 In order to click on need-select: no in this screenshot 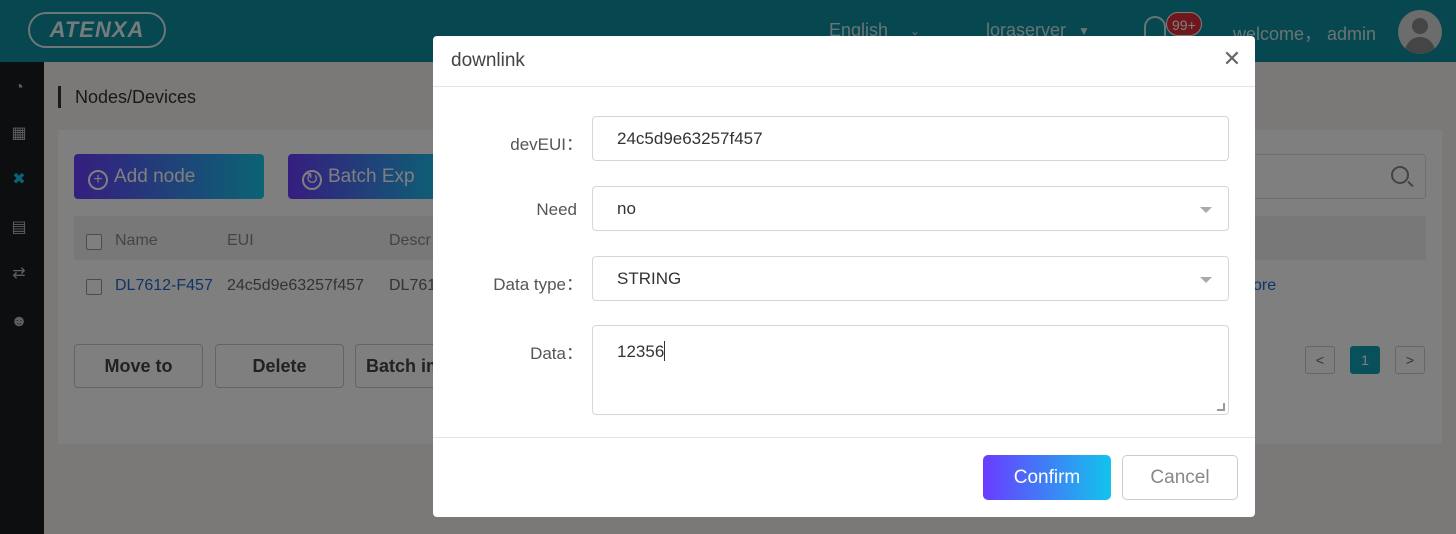, I will do `click(910, 208)`.